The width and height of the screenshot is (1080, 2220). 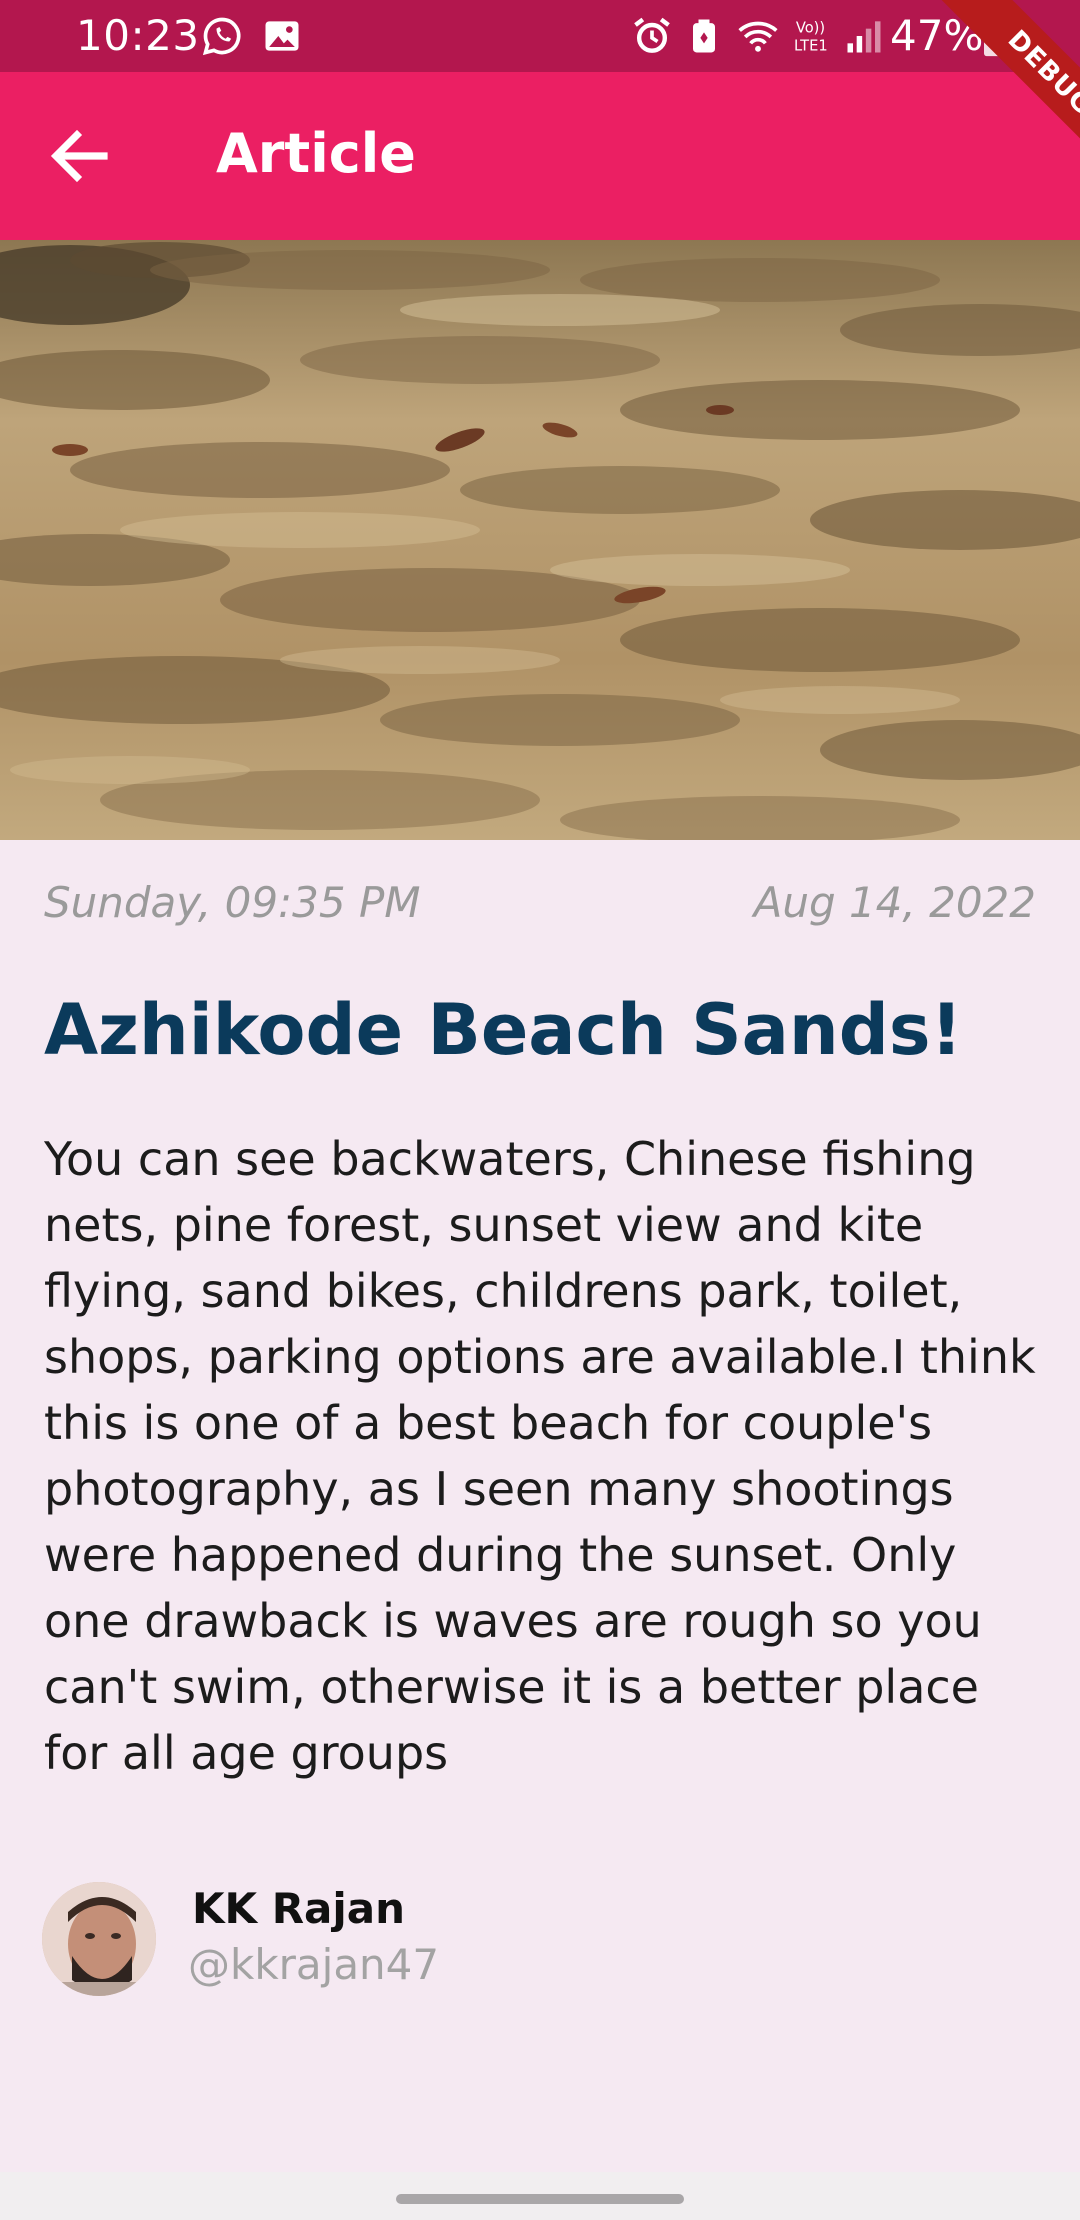 What do you see at coordinates (99, 1939) in the screenshot?
I see `author-avatar` at bounding box center [99, 1939].